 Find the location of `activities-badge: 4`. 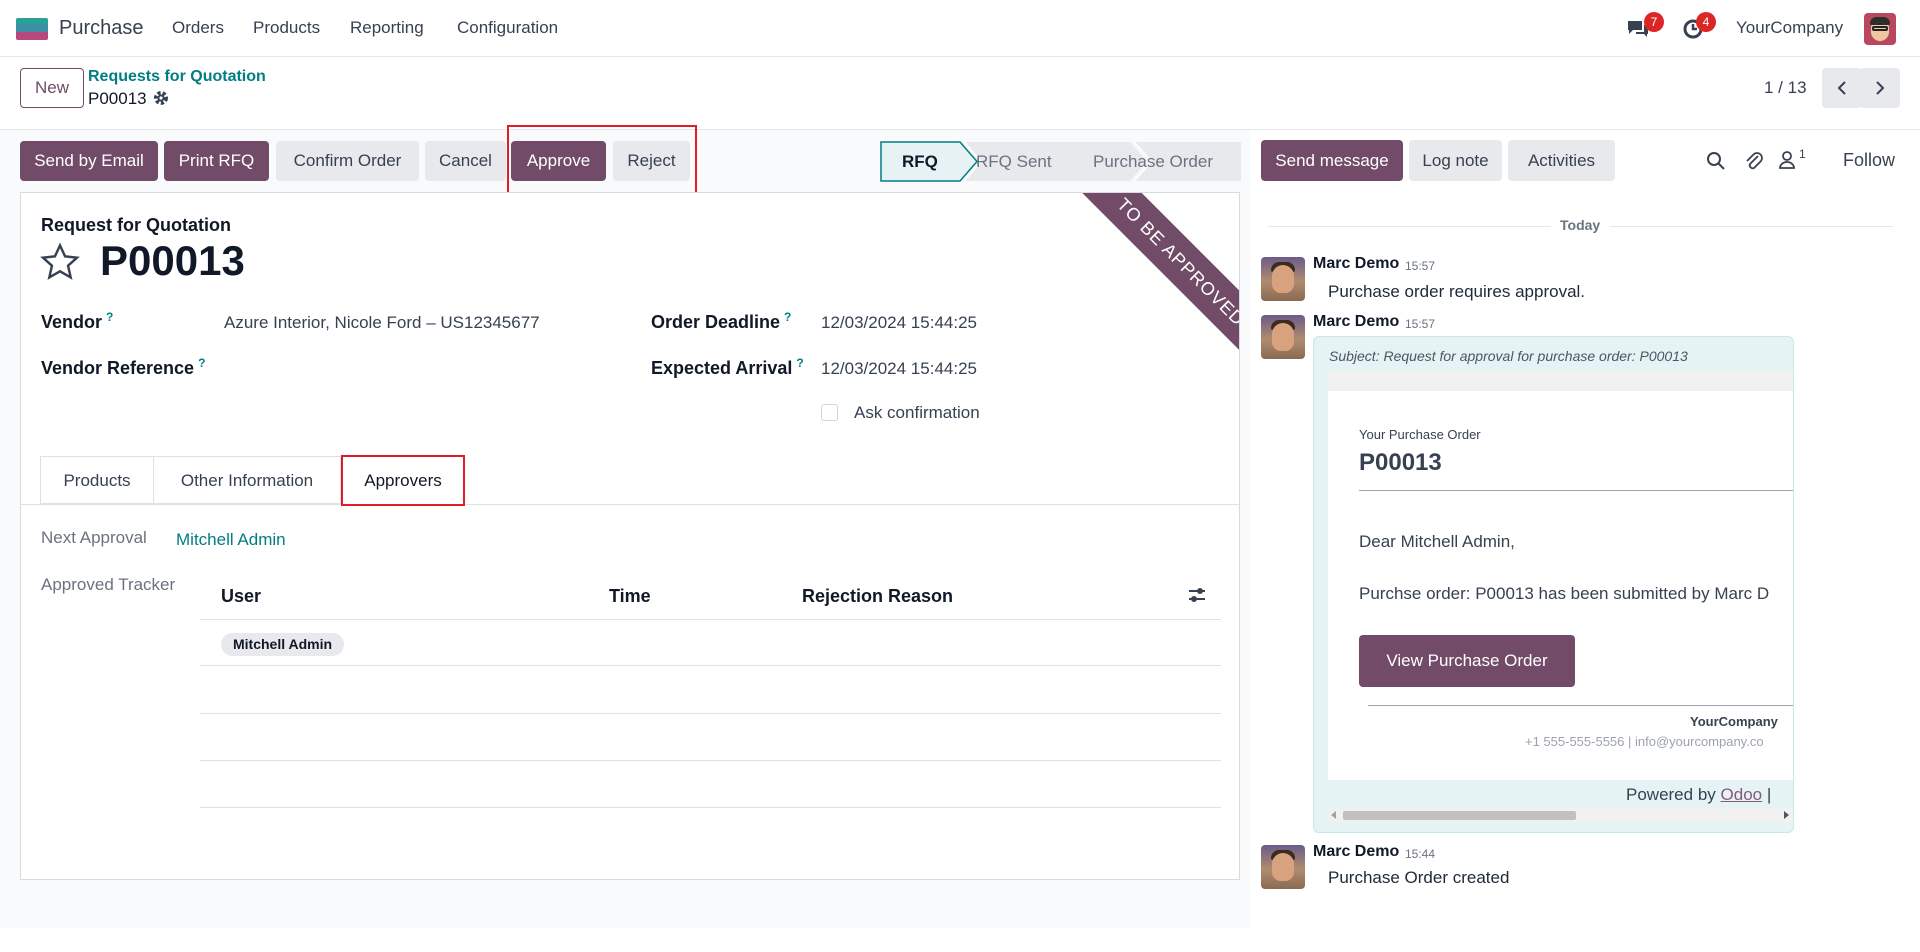

activities-badge: 4 is located at coordinates (1706, 22).